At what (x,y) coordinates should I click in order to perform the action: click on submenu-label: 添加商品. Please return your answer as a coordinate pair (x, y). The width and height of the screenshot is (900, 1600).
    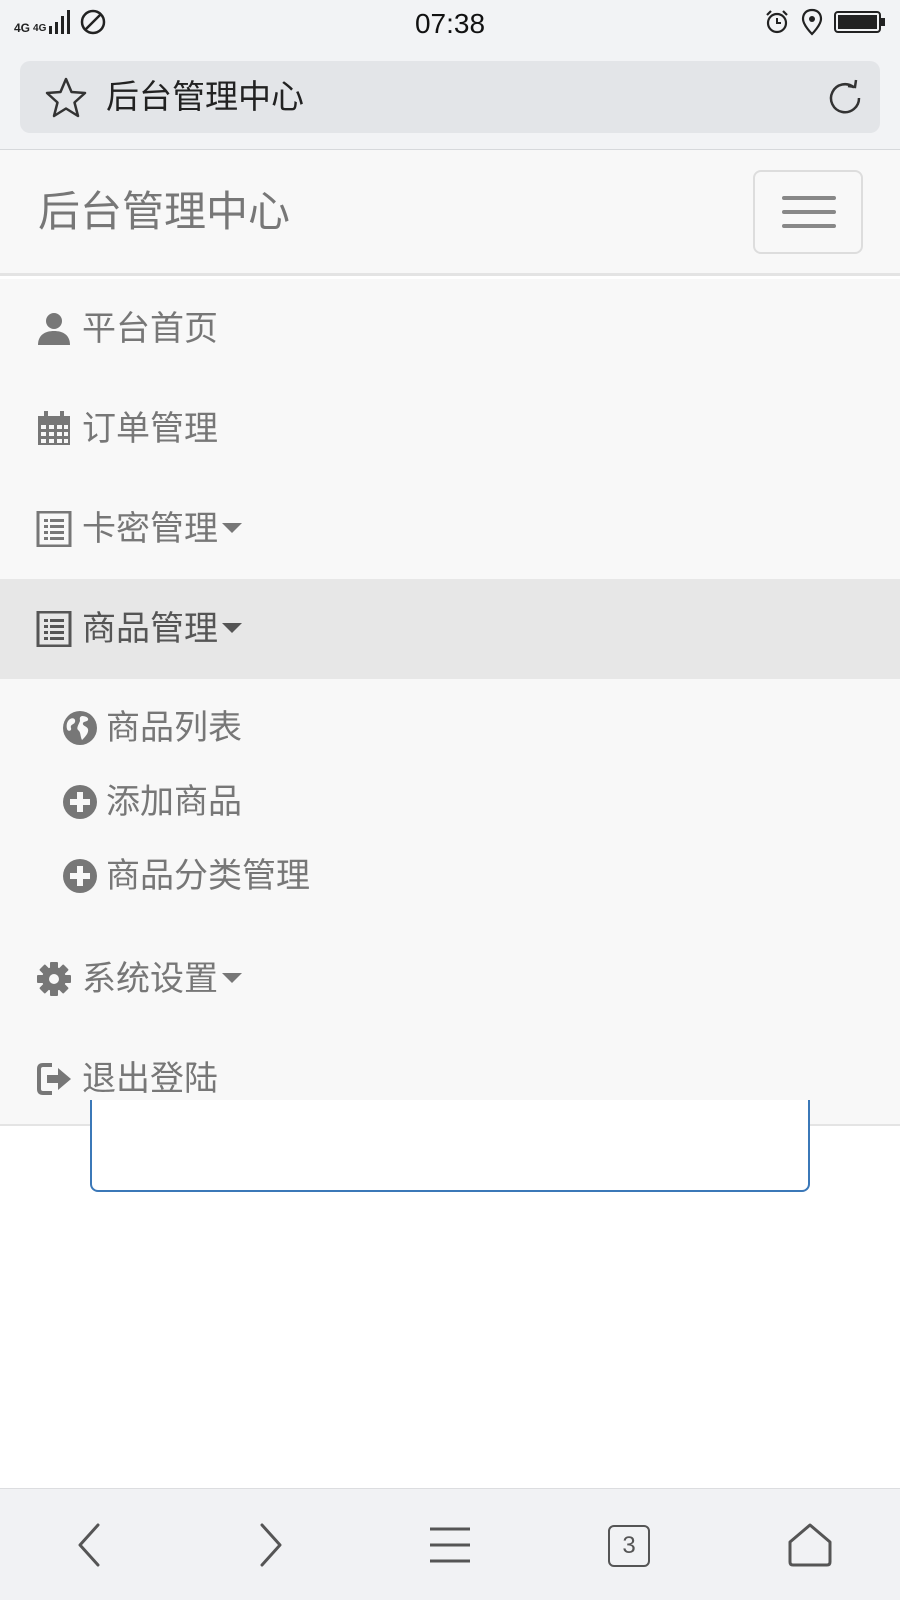
    Looking at the image, I should click on (174, 802).